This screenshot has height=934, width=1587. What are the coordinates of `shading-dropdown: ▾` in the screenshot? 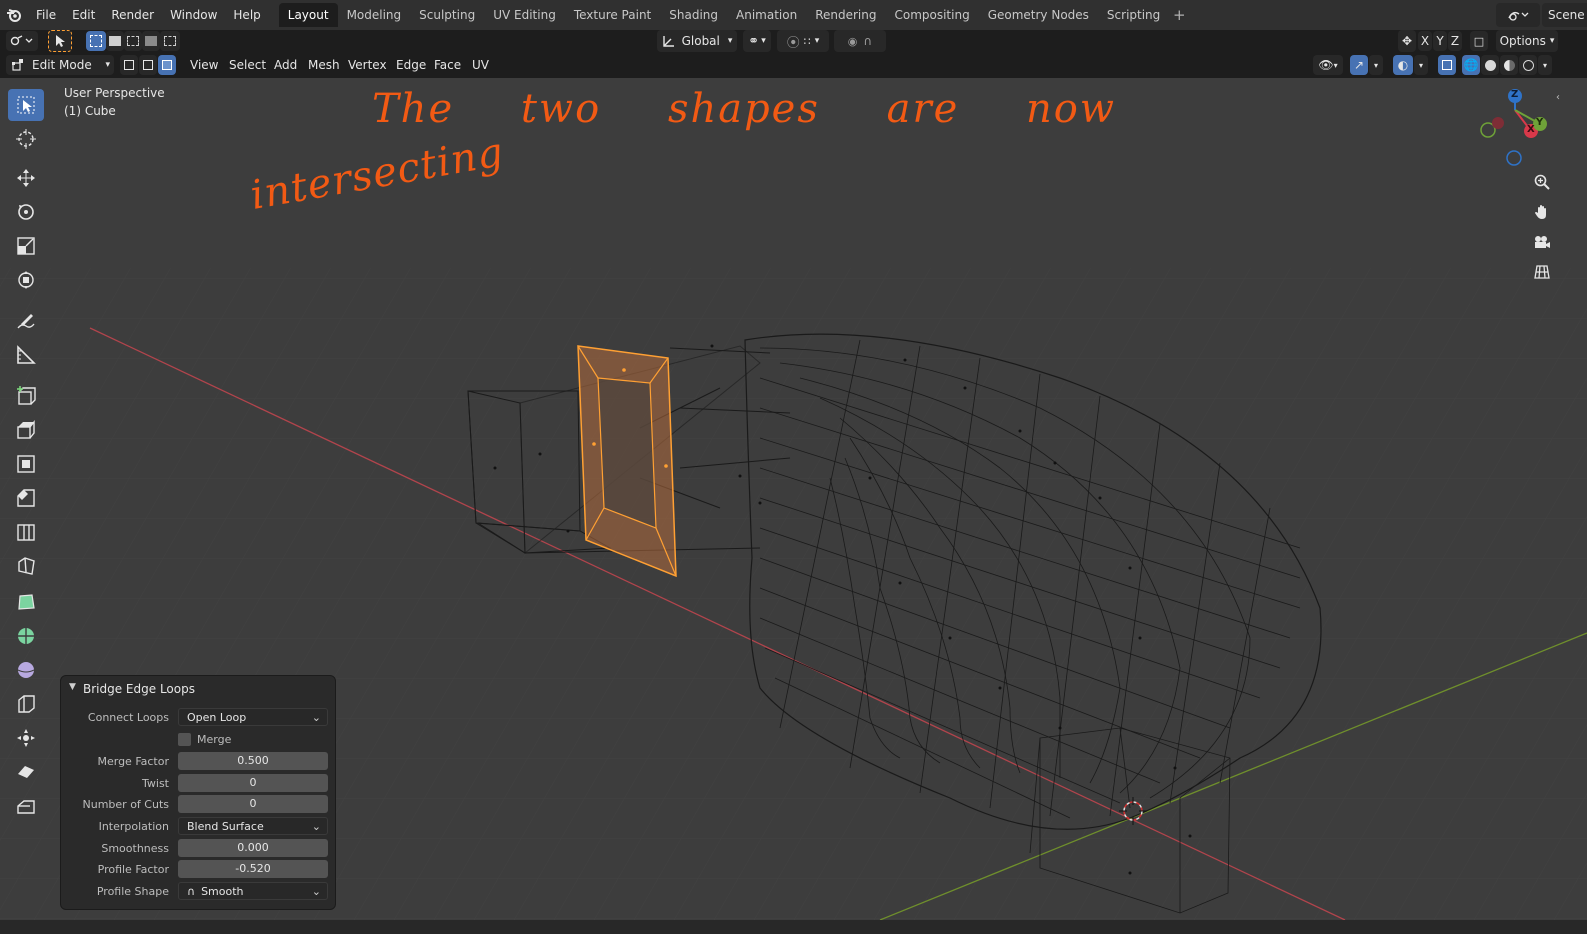 It's located at (1545, 65).